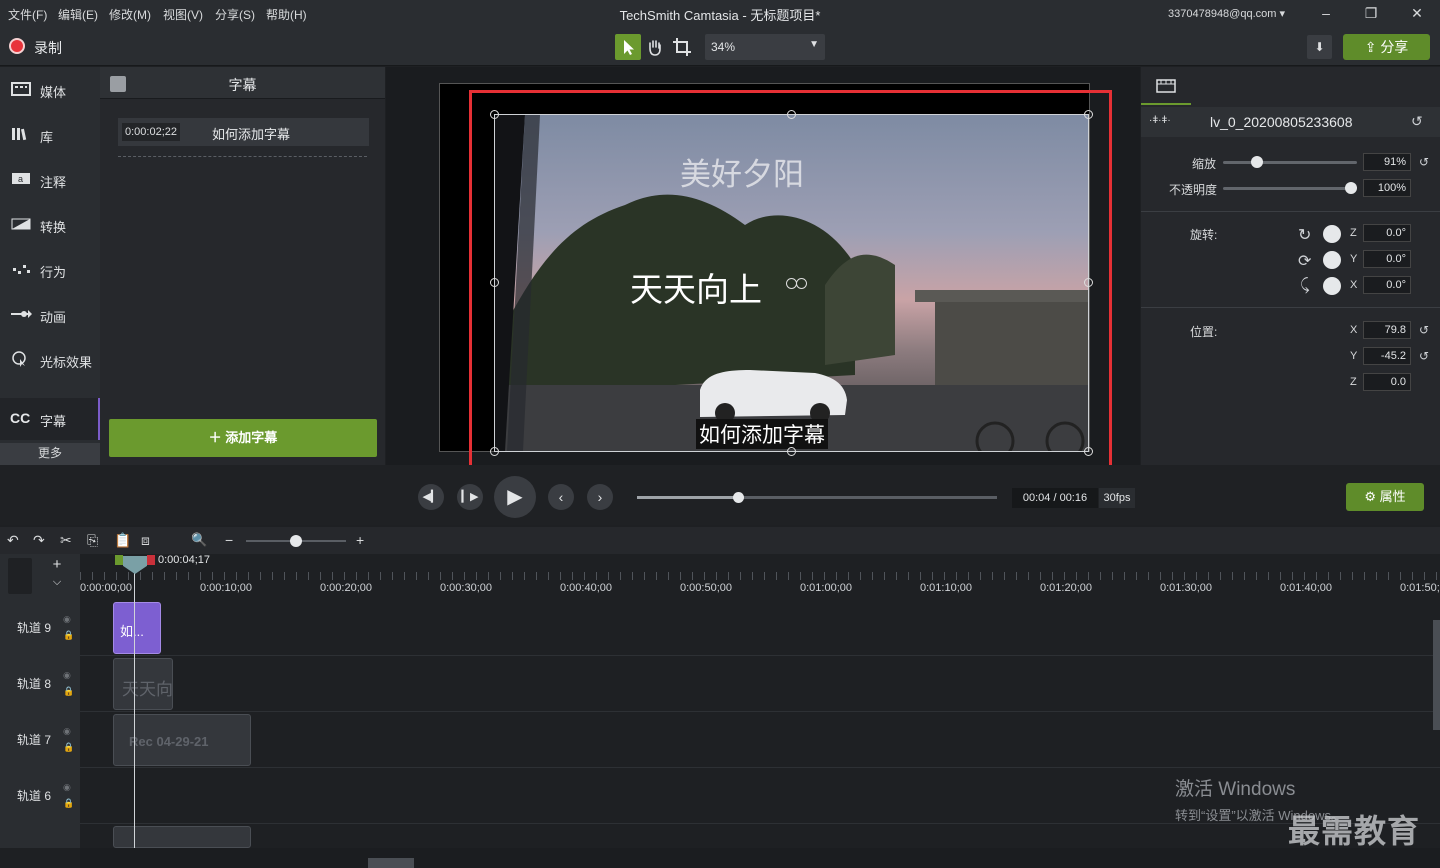 Image resolution: width=1440 pixels, height=868 pixels. Describe the element at coordinates (183, 14) in the screenshot. I see `menu-view: 视图(V)` at that location.